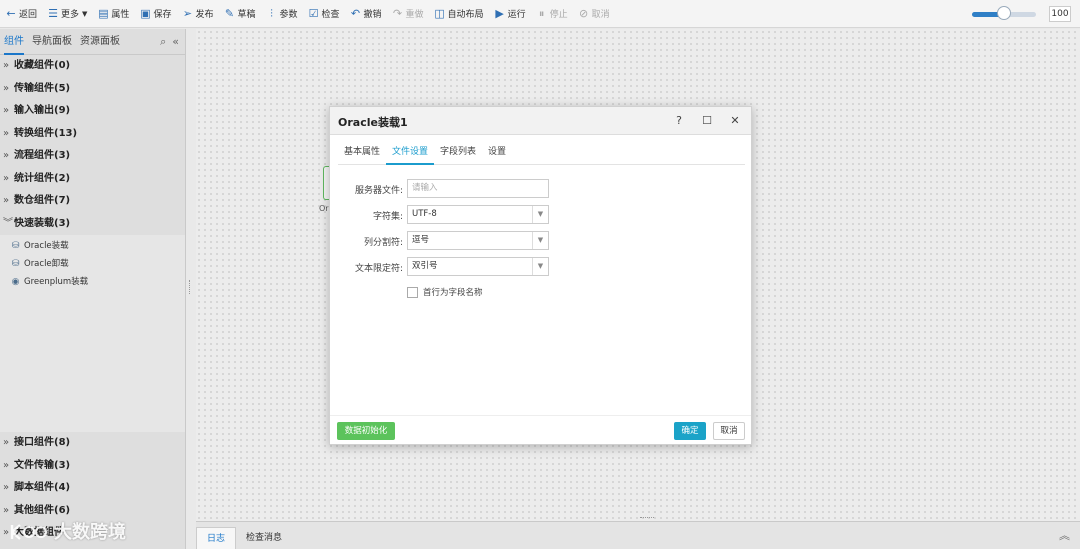 This screenshot has height=549, width=1080. Describe the element at coordinates (113, 14) in the screenshot. I see `properties-button: ▤ 属性` at that location.